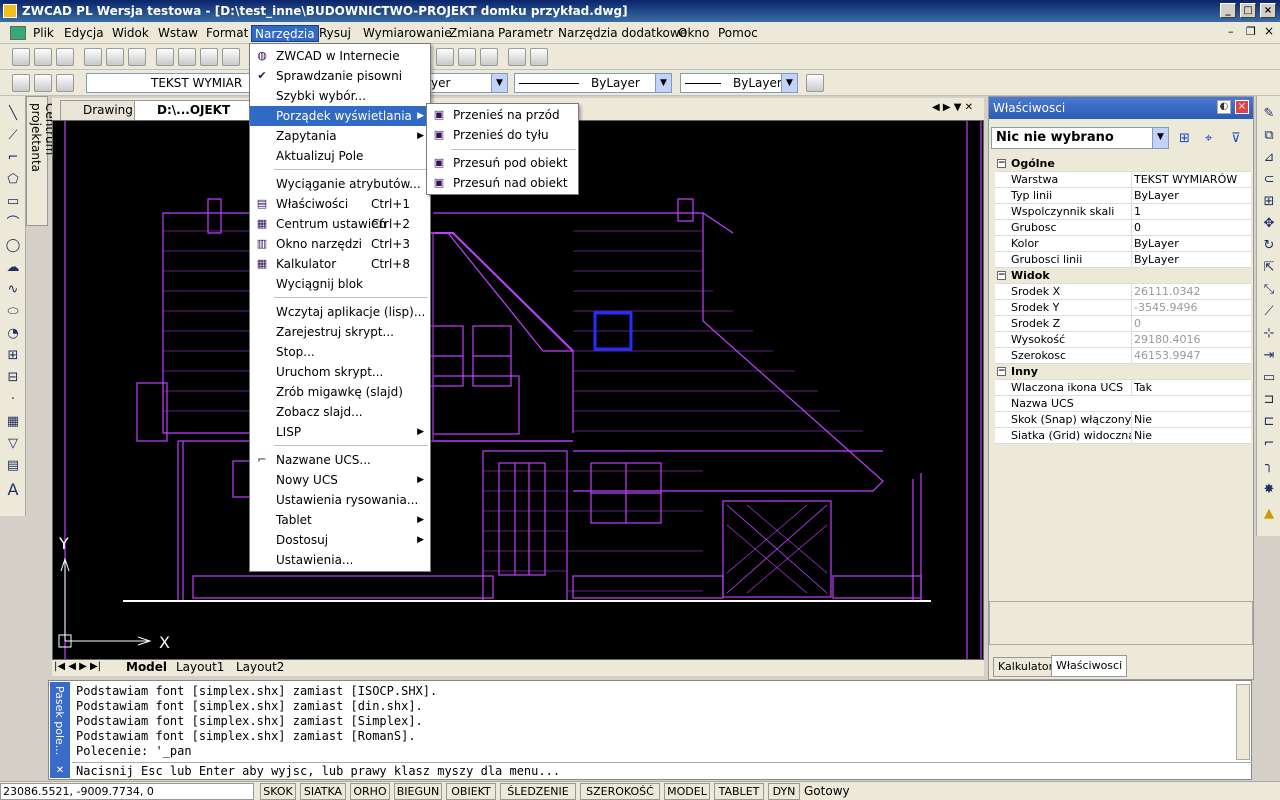 This screenshot has height=800, width=1280. What do you see at coordinates (21, 83) in the screenshot?
I see `layer-icon` at bounding box center [21, 83].